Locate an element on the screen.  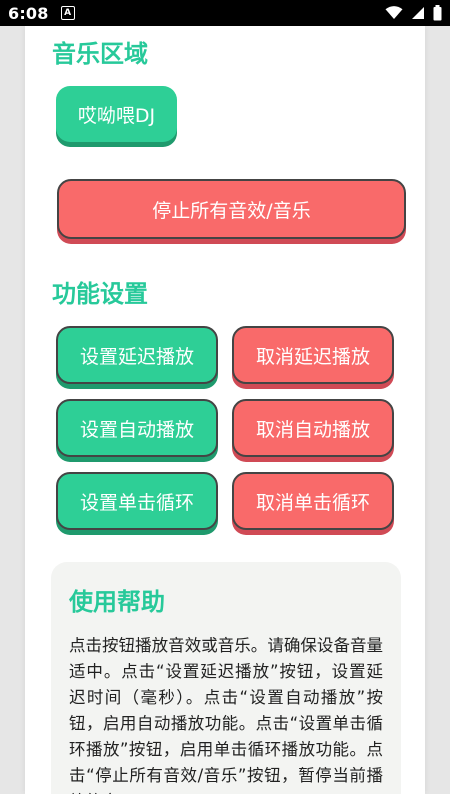
notification-a-icon: A is located at coordinates (67, 13).